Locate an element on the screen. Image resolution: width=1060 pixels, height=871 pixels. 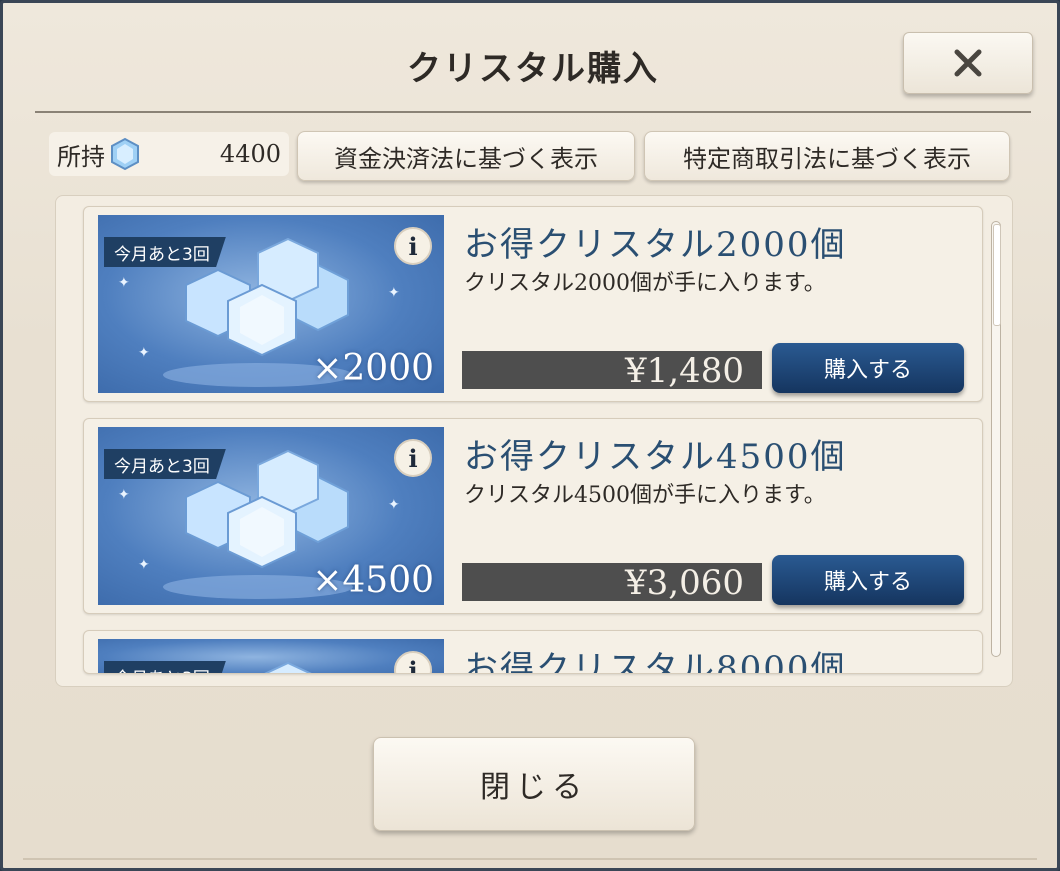
product-name: お得クリスタル2000個 is located at coordinates (655, 245).